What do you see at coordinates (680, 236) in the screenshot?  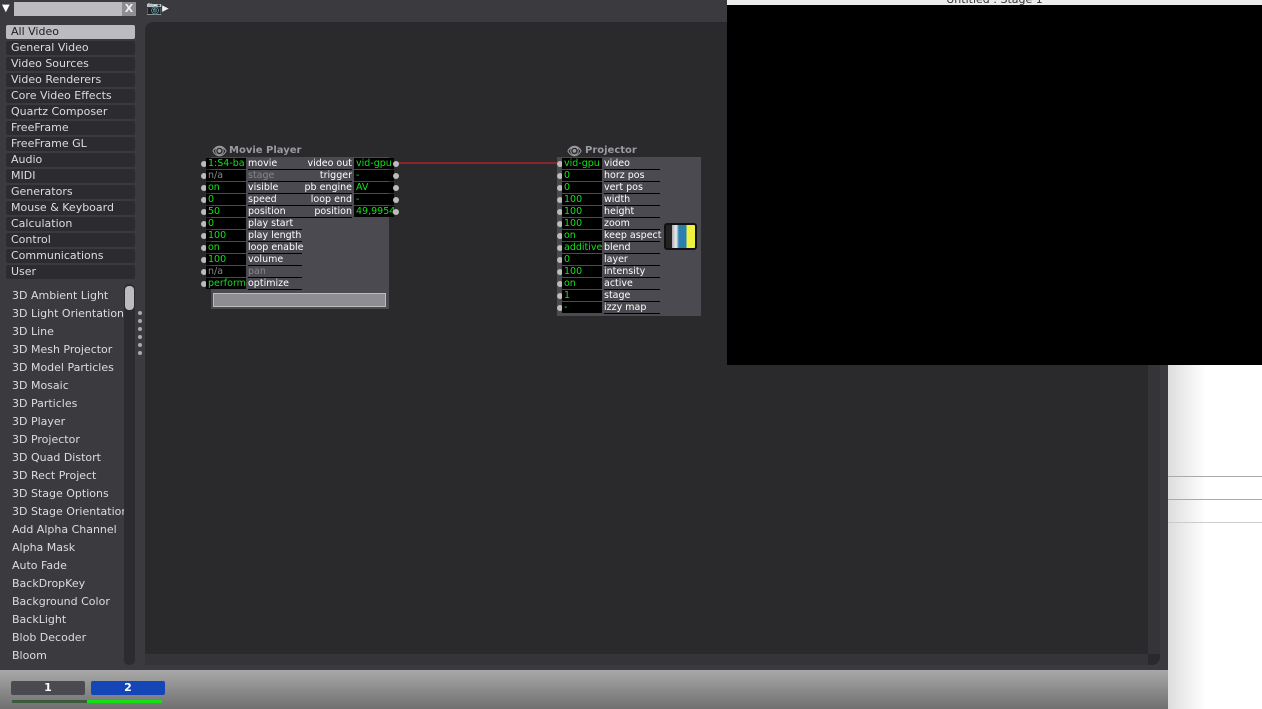 I see `projector-lamp-icon` at bounding box center [680, 236].